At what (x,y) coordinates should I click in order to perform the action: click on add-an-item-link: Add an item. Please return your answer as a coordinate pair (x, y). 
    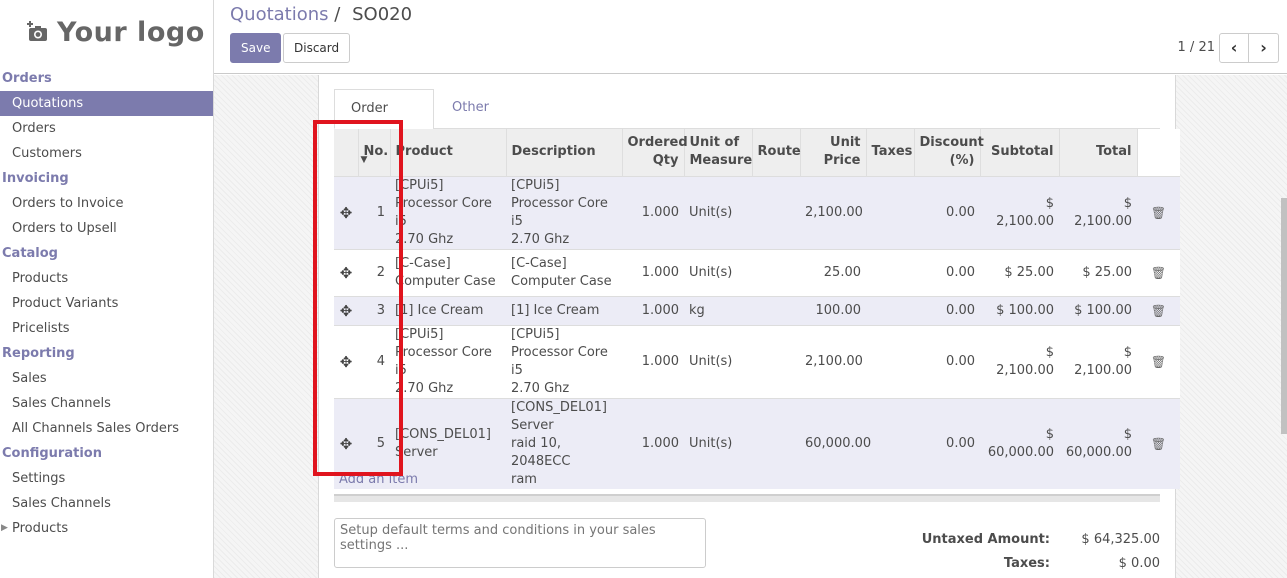
    Looking at the image, I should click on (378, 479).